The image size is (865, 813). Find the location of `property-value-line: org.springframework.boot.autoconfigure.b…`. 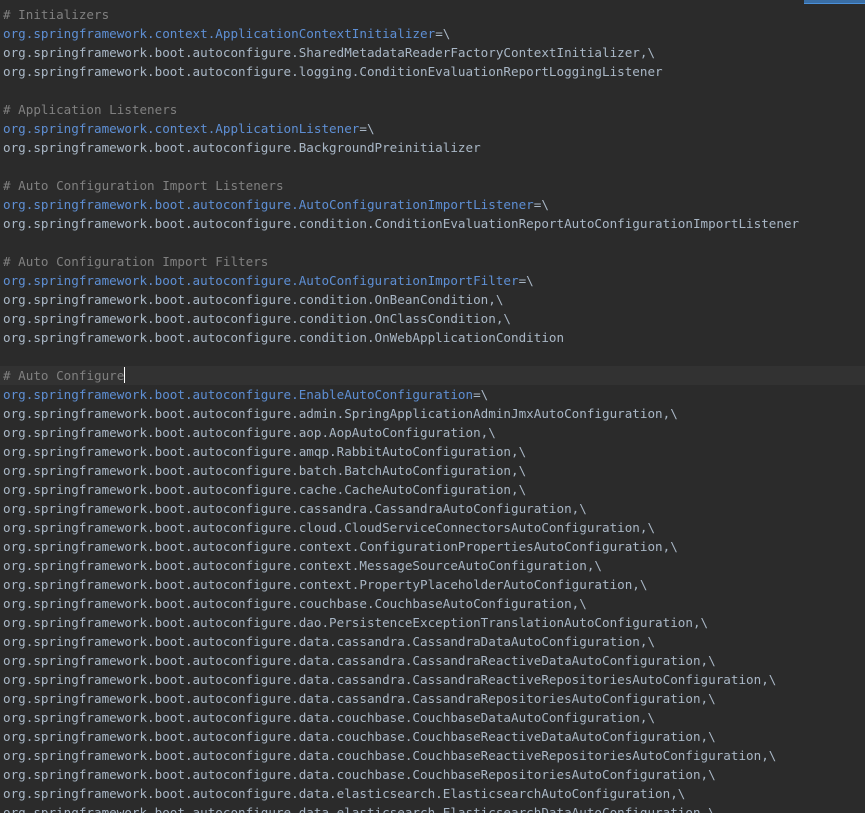

property-value-line: org.springframework.boot.autoconfigure.b… is located at coordinates (434, 470).